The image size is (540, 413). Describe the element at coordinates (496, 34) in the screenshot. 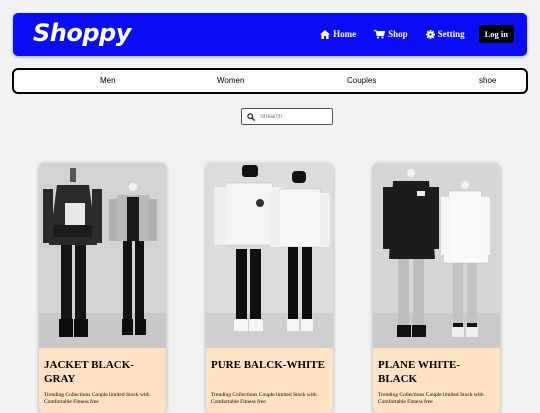

I see `login-button: Log in` at that location.